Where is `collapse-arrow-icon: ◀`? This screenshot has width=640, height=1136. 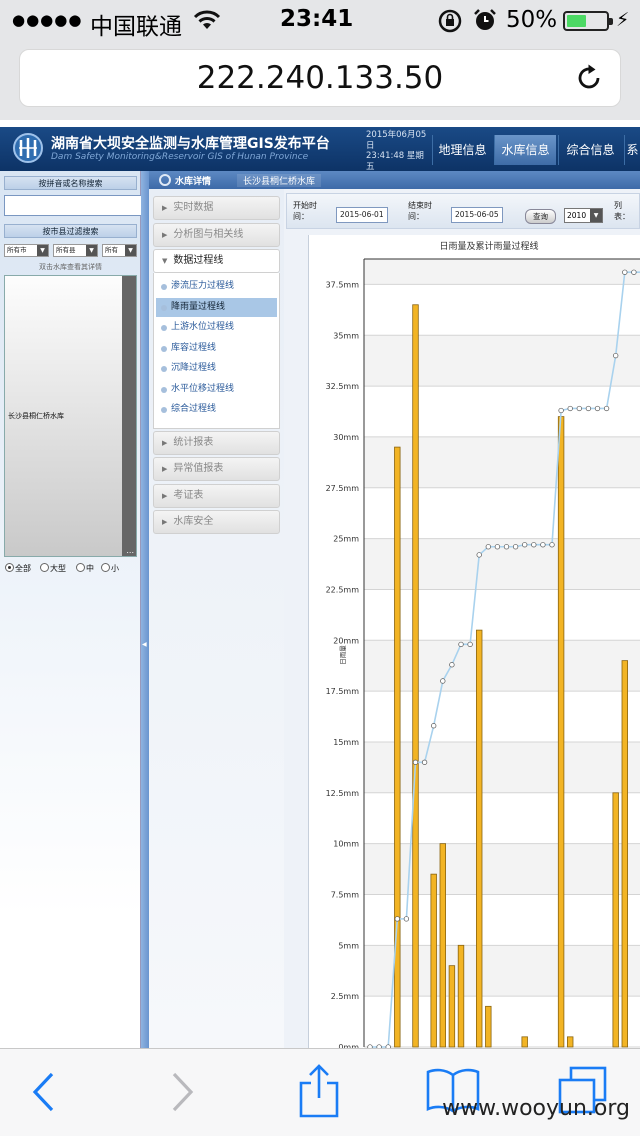
collapse-arrow-icon: ◀ is located at coordinates (144, 644).